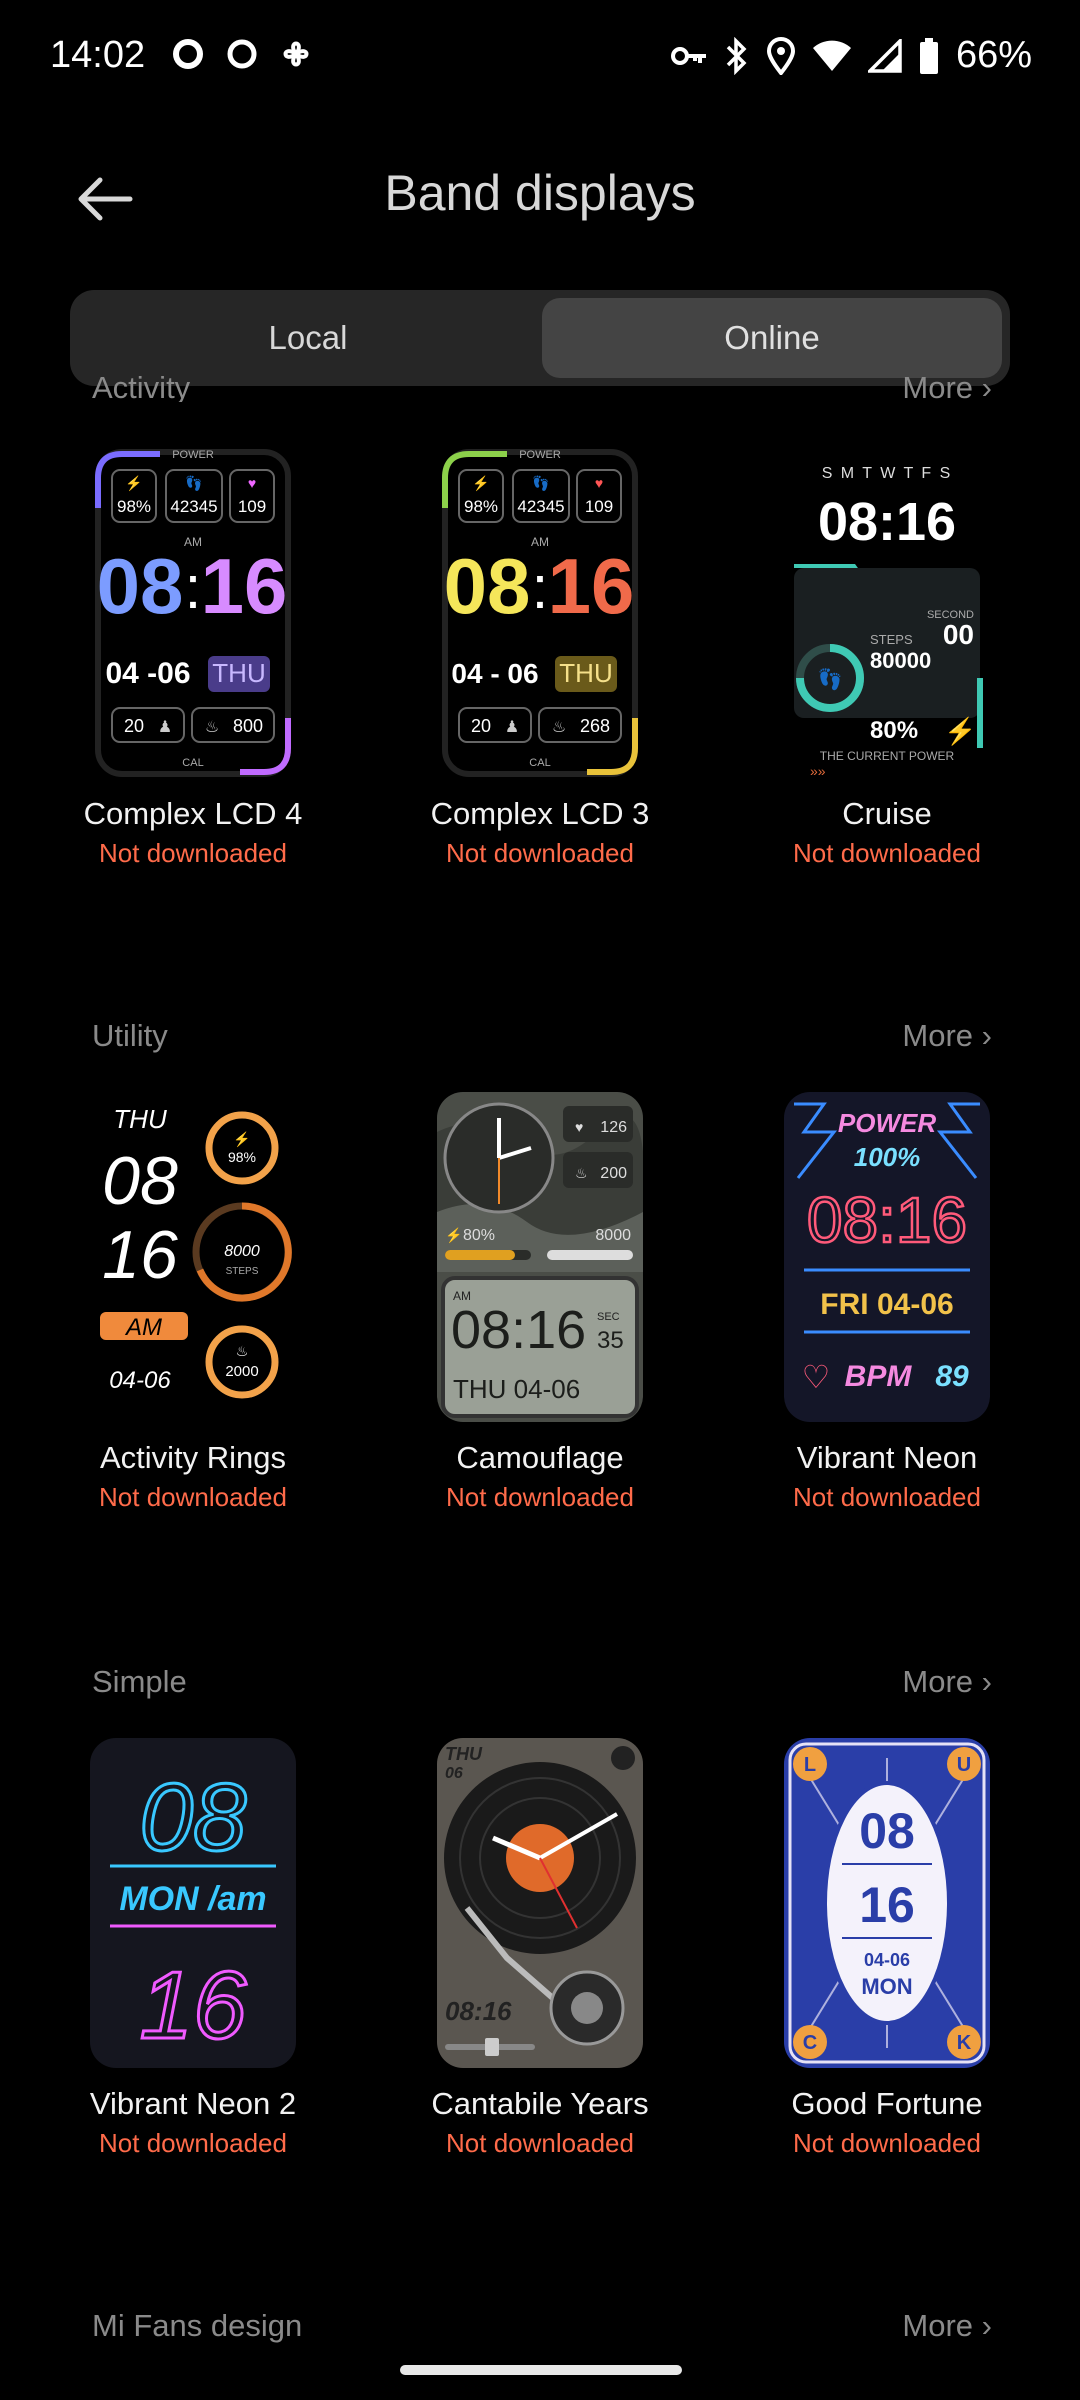  What do you see at coordinates (810, 2043) in the screenshot?
I see `svg-text: C` at bounding box center [810, 2043].